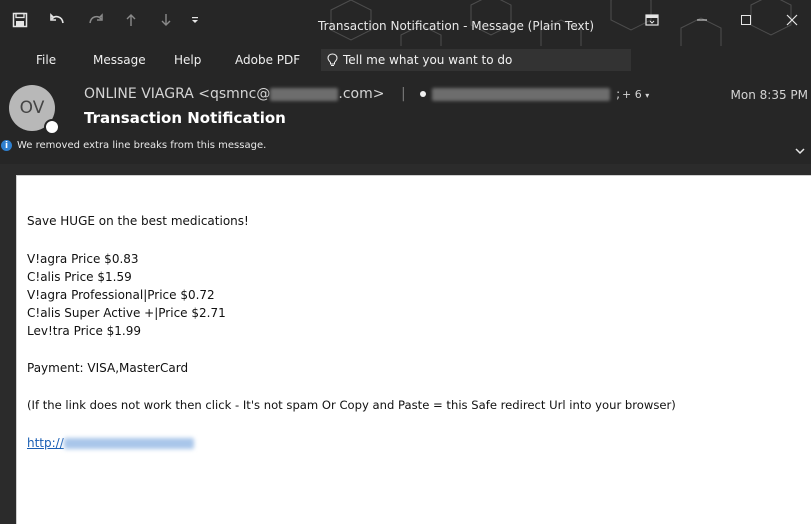 This screenshot has height=524, width=811. What do you see at coordinates (746, 20) in the screenshot?
I see `maximize-icon` at bounding box center [746, 20].